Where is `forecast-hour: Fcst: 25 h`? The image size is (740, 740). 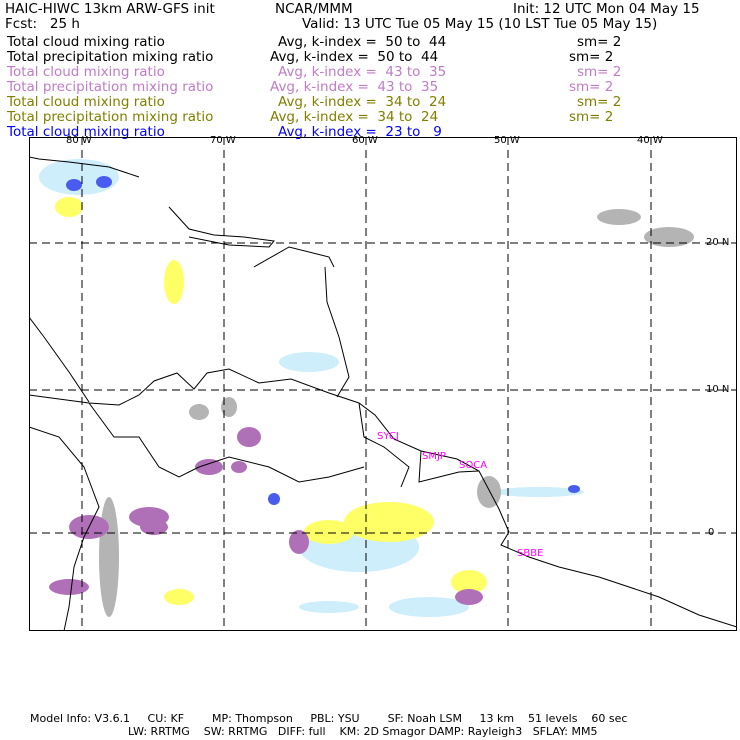
forecast-hour: Fcst: 25 h is located at coordinates (42, 24).